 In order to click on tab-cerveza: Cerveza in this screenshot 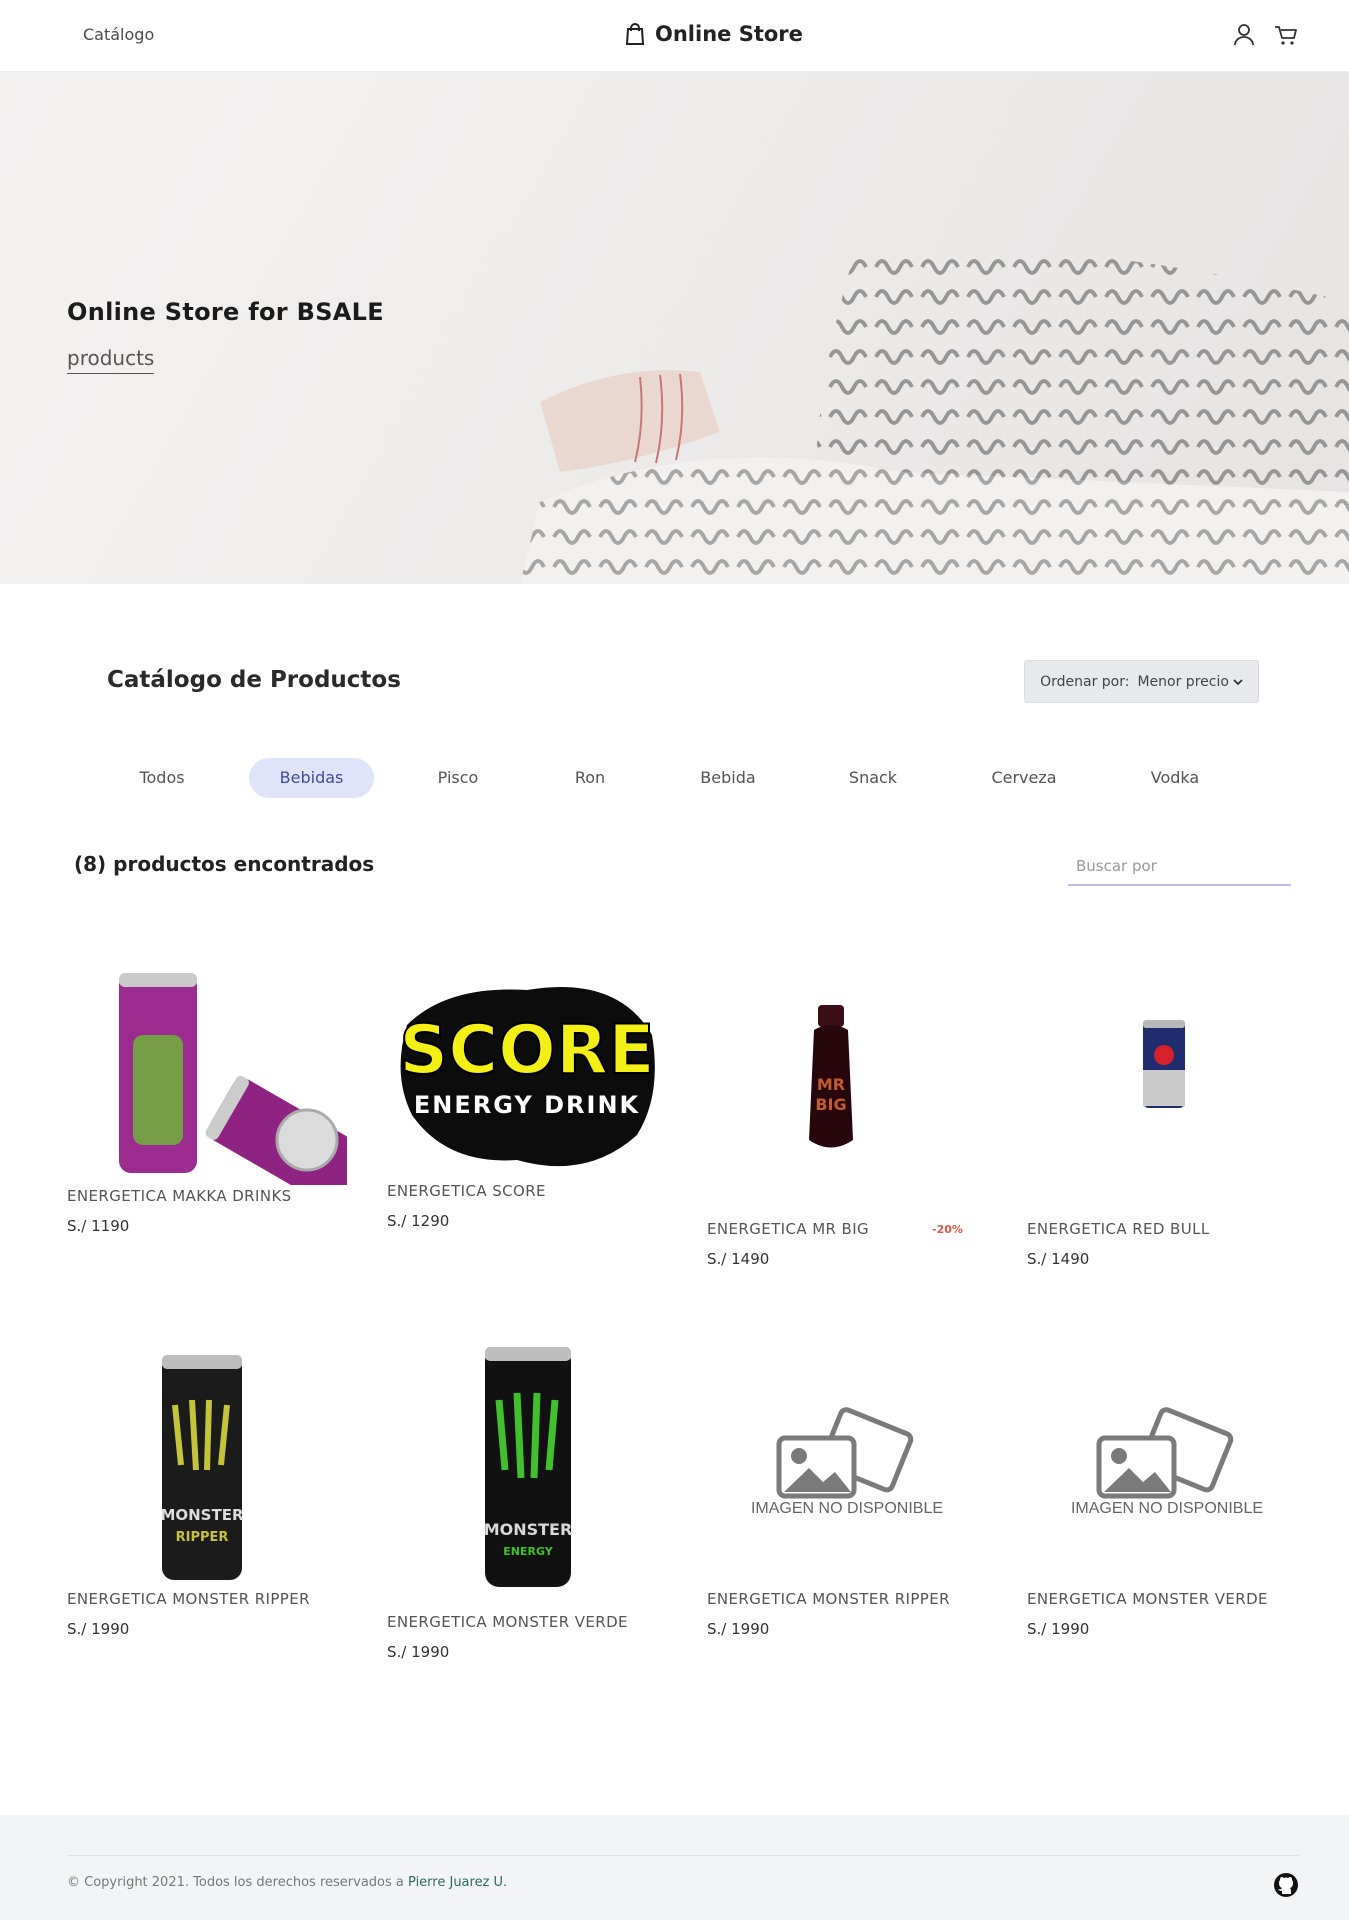, I will do `click(1024, 778)`.